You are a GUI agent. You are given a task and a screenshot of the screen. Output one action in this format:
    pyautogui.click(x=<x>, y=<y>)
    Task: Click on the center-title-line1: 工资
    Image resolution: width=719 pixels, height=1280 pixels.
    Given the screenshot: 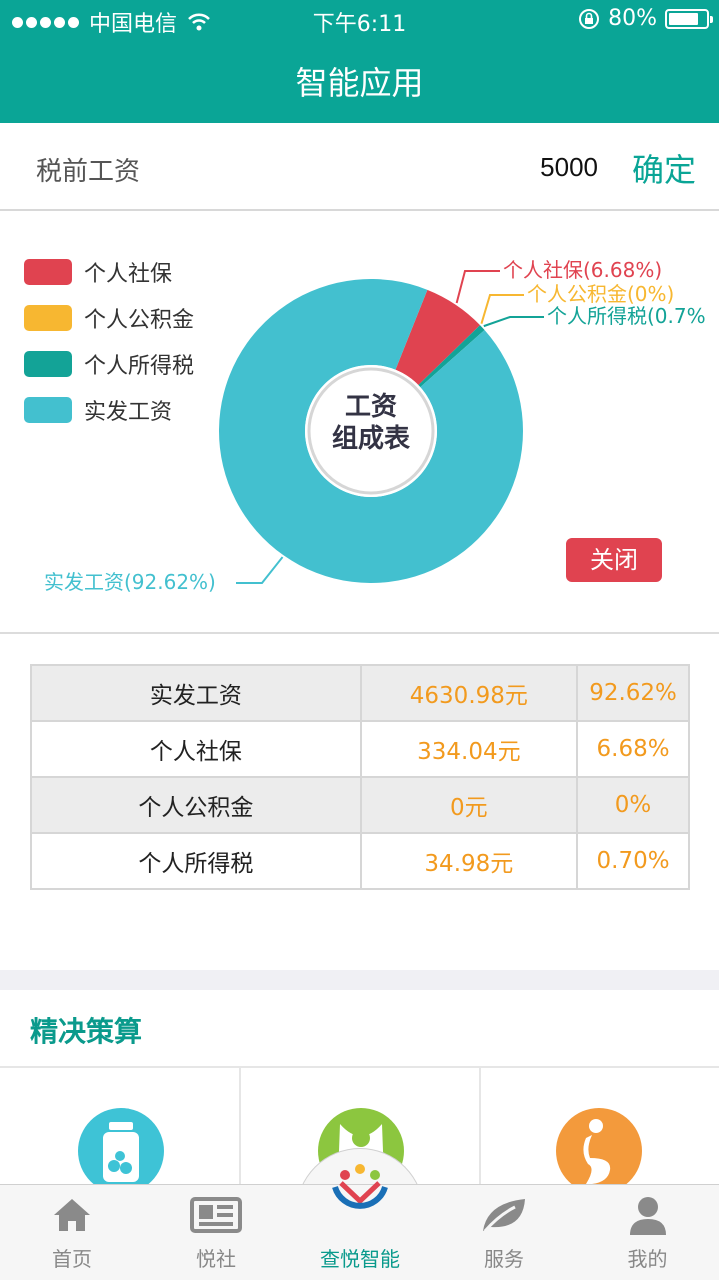 What is the action you would take?
    pyautogui.click(x=370, y=407)
    